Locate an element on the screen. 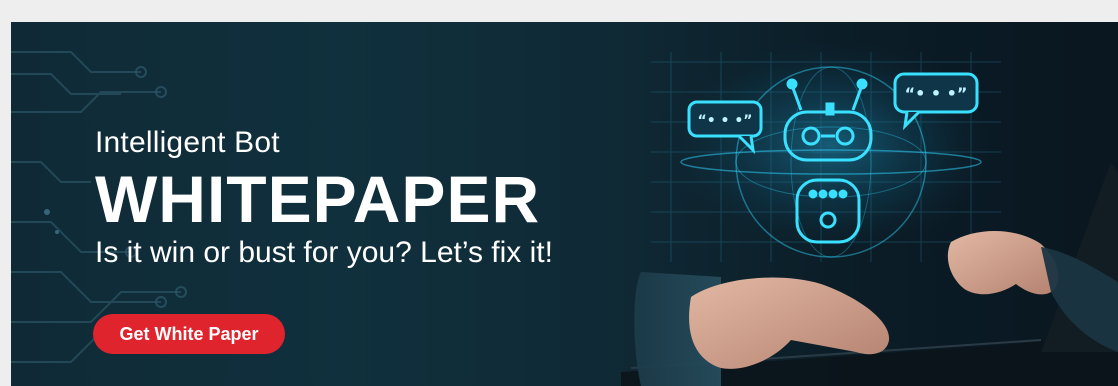 The image size is (1118, 386). headline: WHITEPAPER is located at coordinates (318, 199).